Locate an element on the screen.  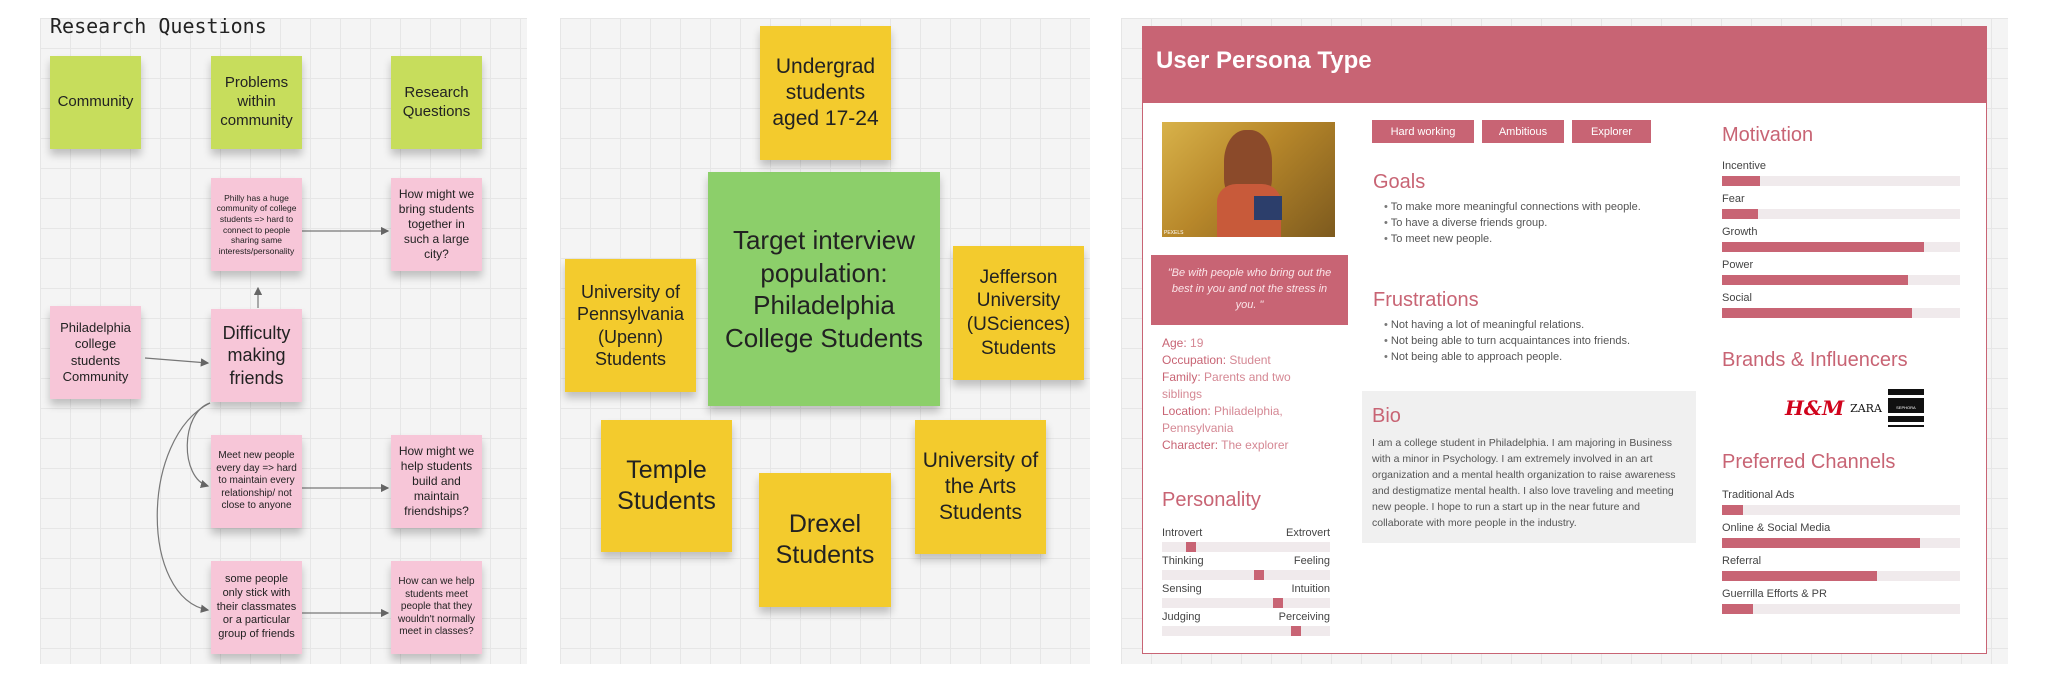
bar-label: Growth is located at coordinates (1740, 232).